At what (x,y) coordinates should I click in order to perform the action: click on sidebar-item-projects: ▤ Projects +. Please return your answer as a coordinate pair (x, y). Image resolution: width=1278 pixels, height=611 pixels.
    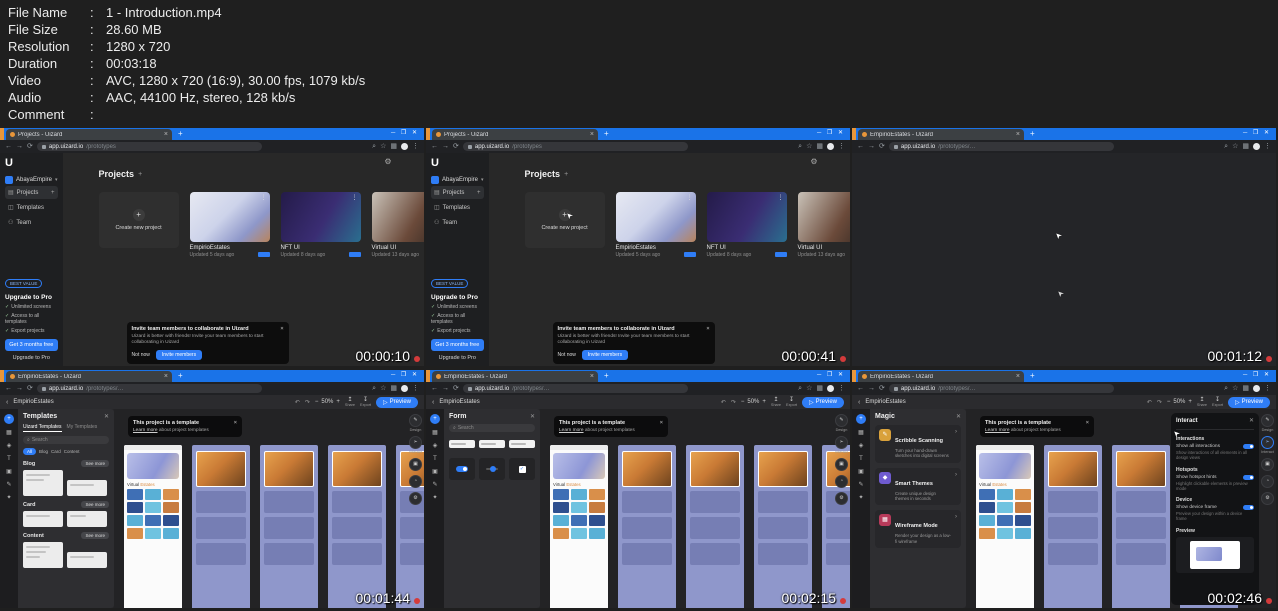
    Looking at the image, I should click on (31, 192).